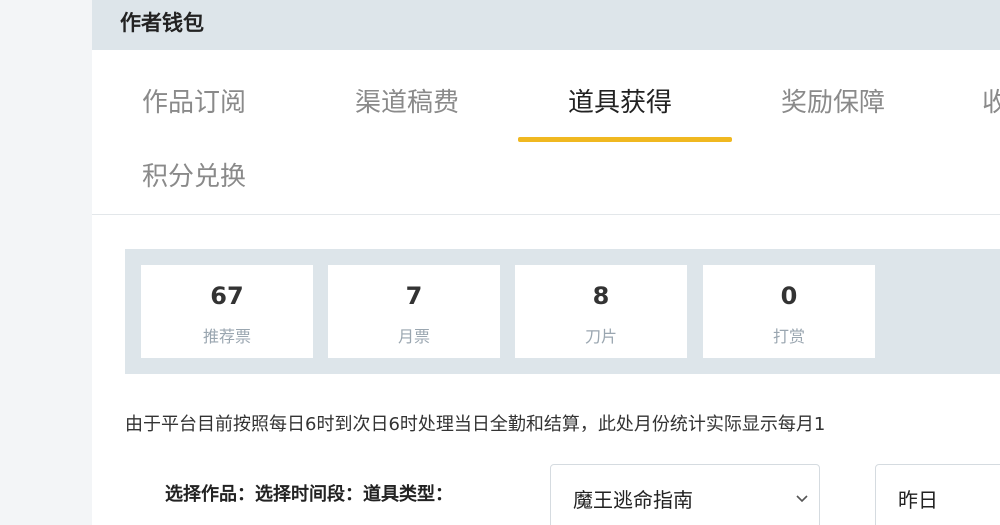 The image size is (1000, 525). Describe the element at coordinates (601, 296) in the screenshot. I see `stat-value: 8` at that location.